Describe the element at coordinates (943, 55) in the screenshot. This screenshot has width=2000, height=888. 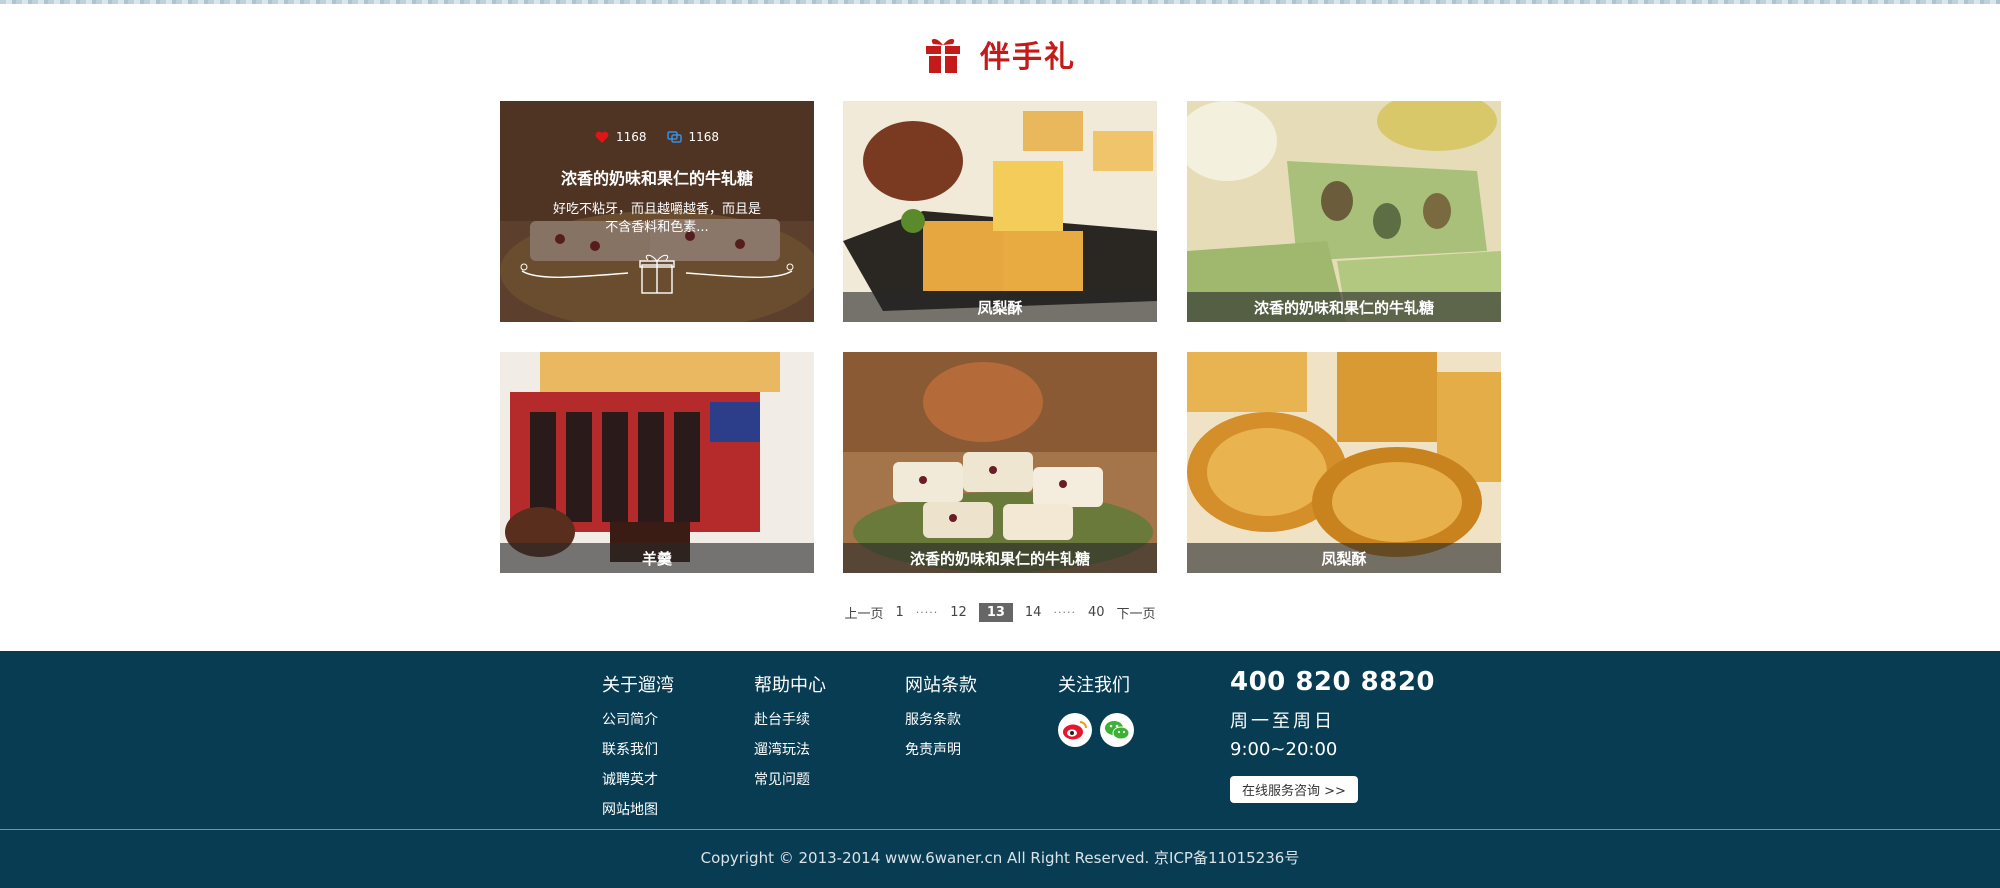
I see `gift-icon` at that location.